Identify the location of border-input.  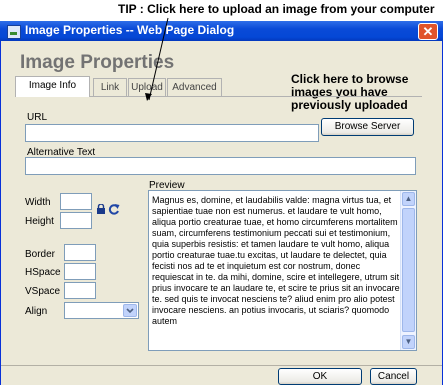
(80, 252).